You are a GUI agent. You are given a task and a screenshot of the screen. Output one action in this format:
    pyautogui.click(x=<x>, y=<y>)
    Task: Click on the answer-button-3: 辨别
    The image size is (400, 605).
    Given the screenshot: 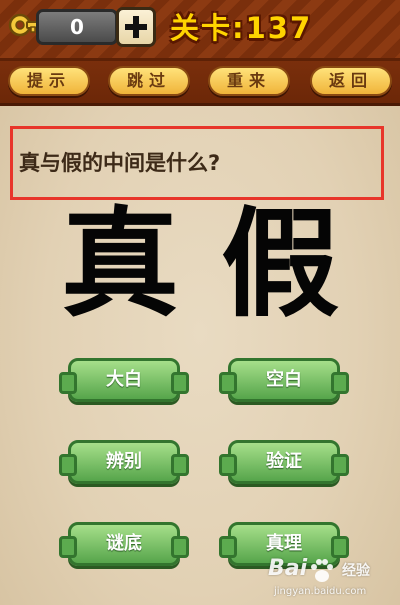 What is the action you would take?
    pyautogui.click(x=124, y=462)
    